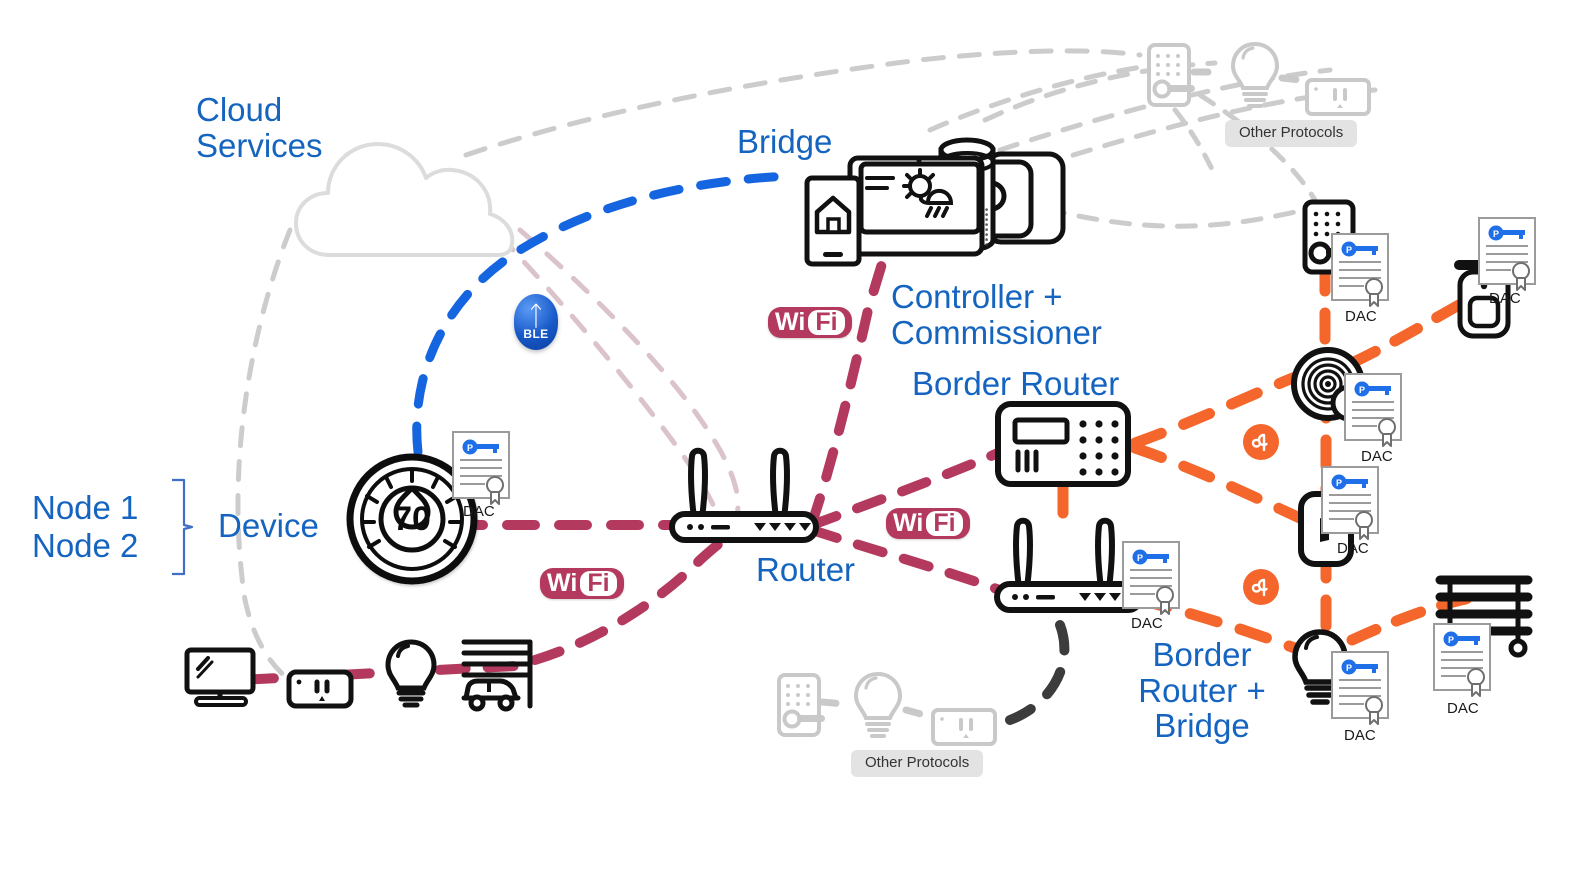  I want to click on label-controller-commissioner: Controller + Commissioner, so click(996, 314).